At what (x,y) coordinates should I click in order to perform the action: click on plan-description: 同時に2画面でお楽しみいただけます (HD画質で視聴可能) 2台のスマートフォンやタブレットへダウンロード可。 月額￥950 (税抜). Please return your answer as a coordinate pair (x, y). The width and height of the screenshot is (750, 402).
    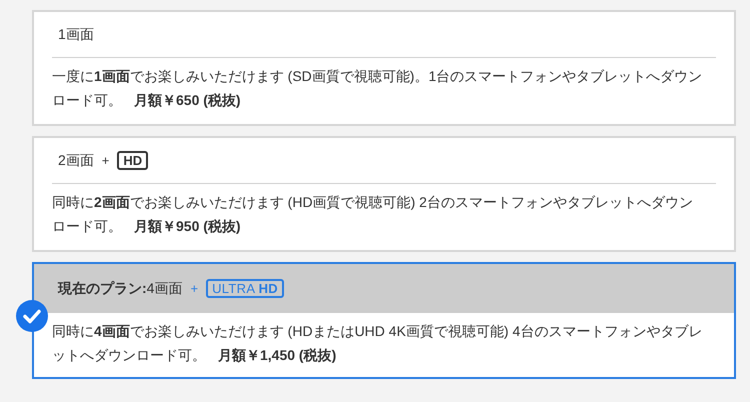
    Looking at the image, I should click on (372, 214).